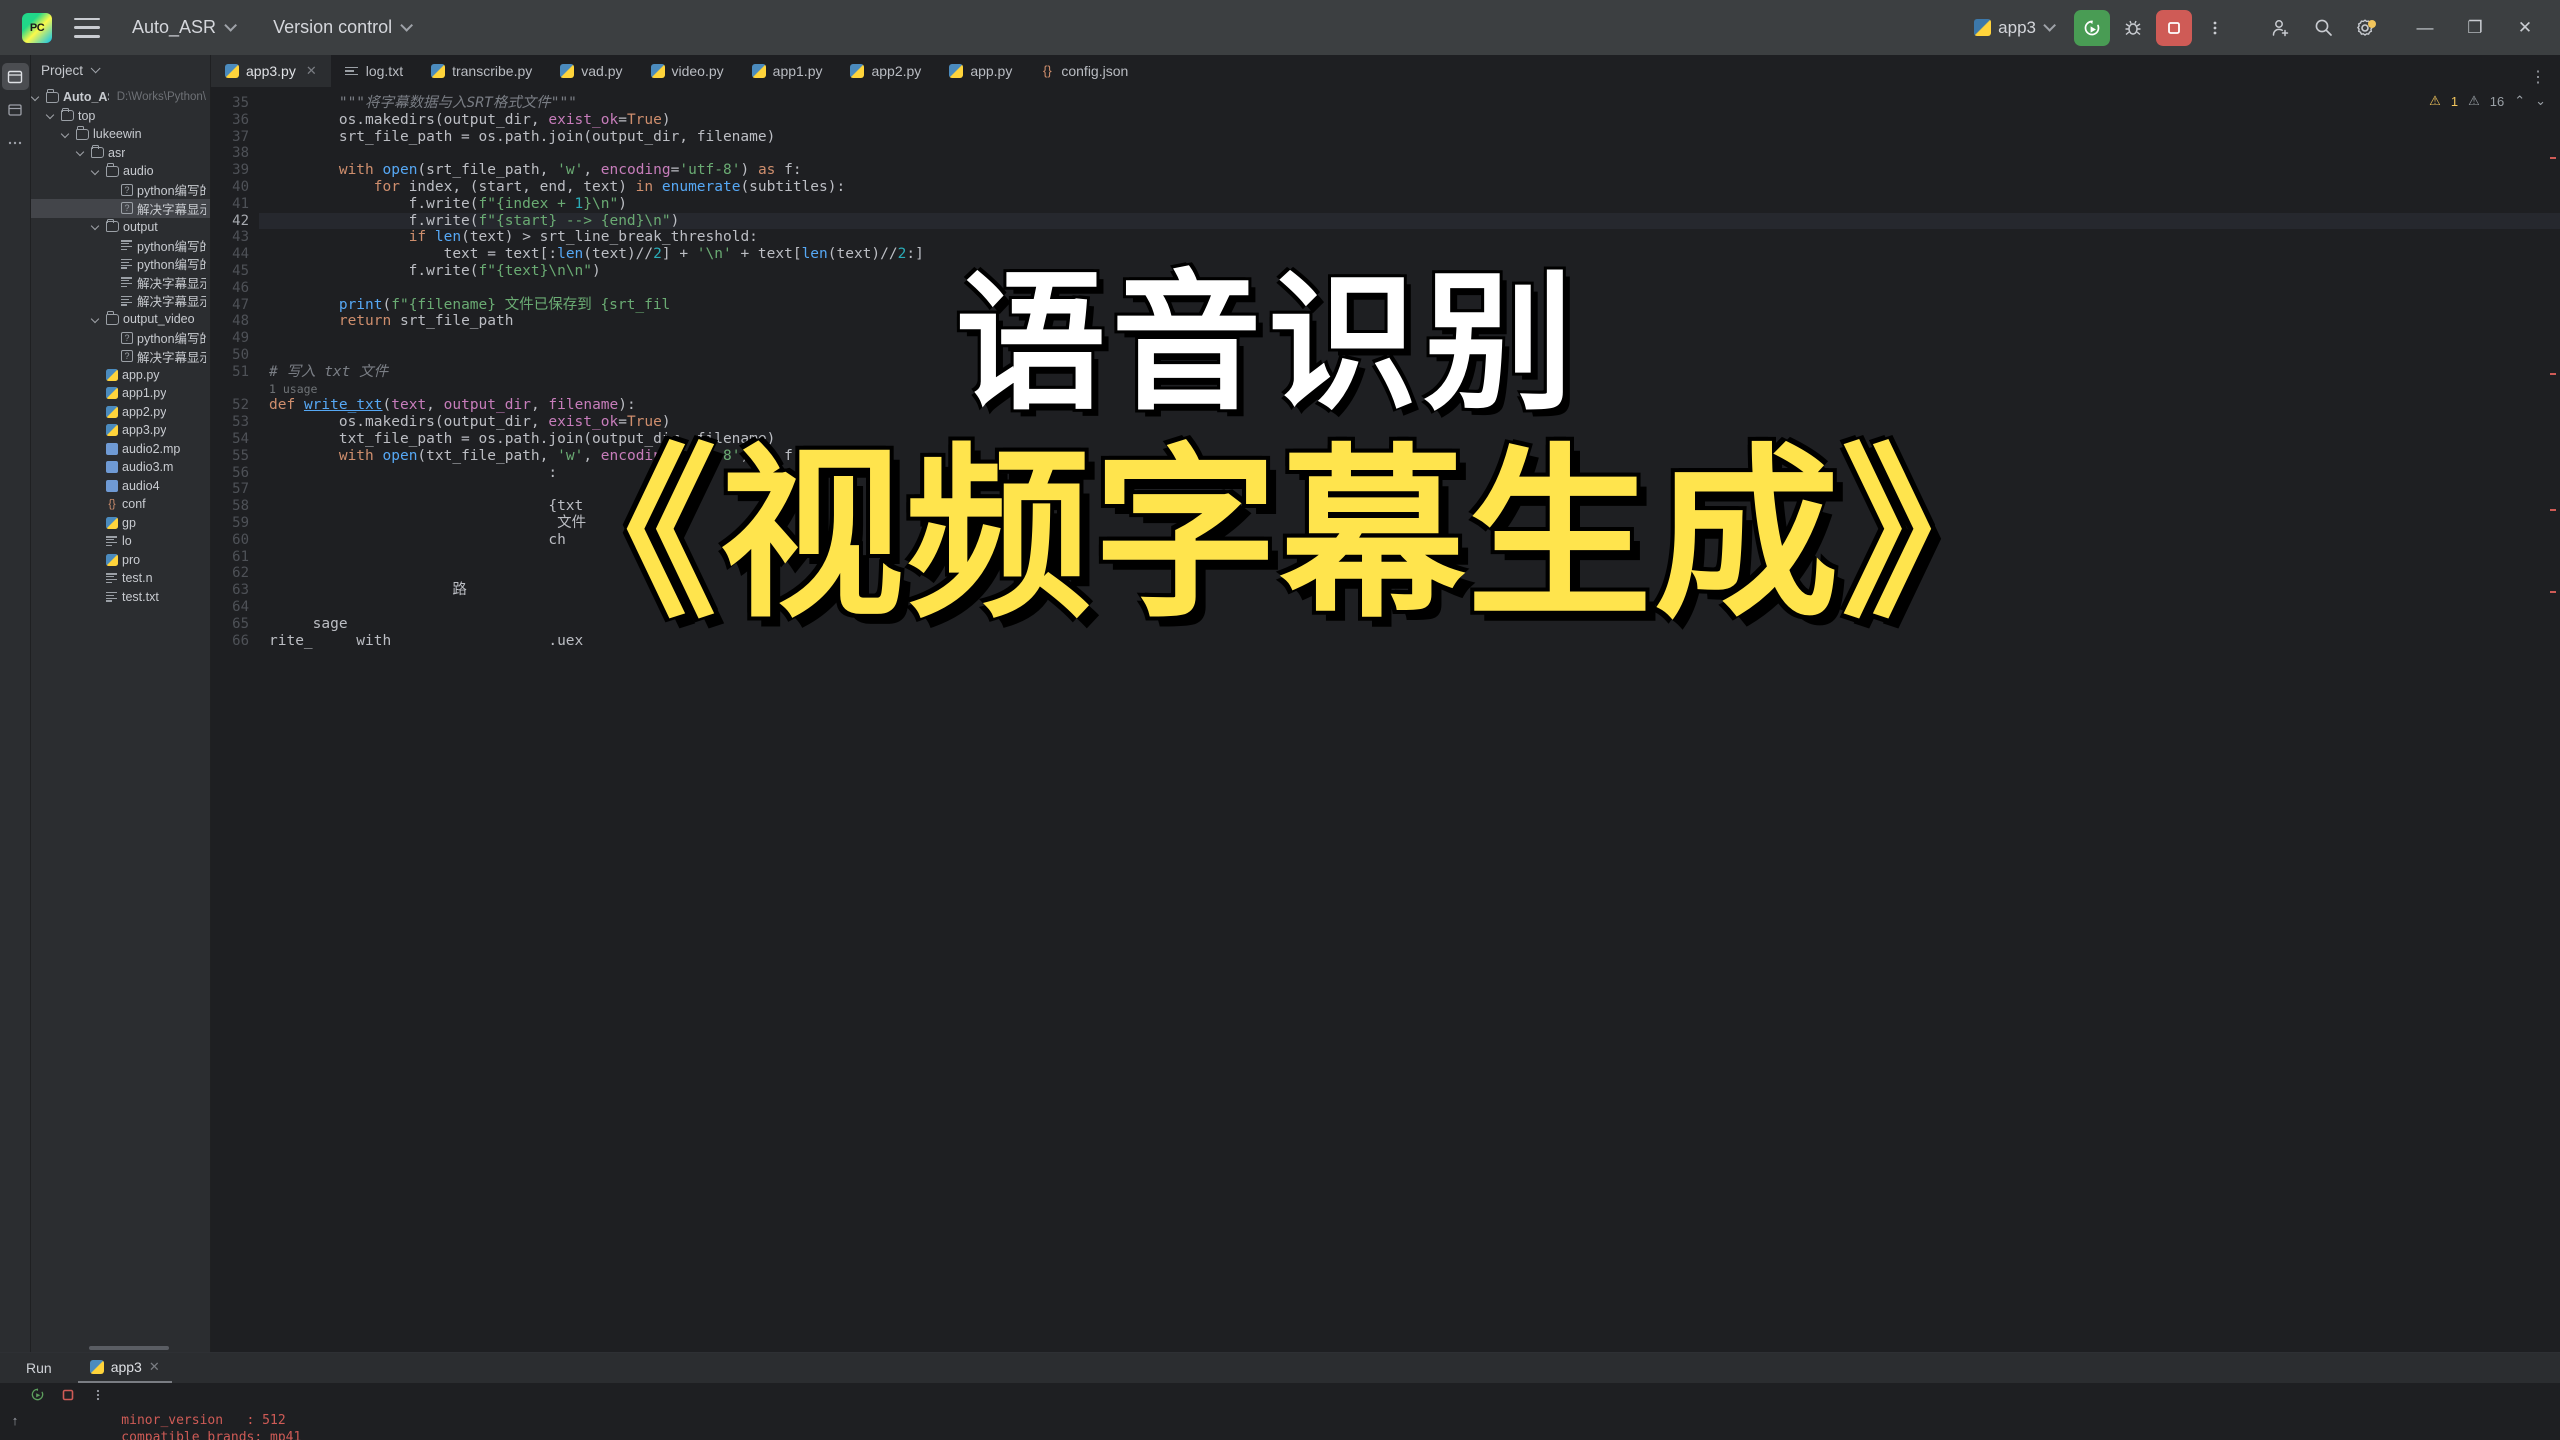  I want to click on tree-item: top, so click(120, 116).